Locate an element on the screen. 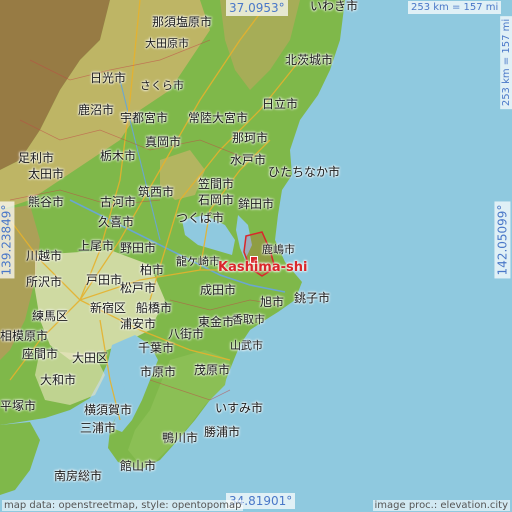 The height and width of the screenshot is (512, 512). place-label: 所沢市 is located at coordinates (44, 282).